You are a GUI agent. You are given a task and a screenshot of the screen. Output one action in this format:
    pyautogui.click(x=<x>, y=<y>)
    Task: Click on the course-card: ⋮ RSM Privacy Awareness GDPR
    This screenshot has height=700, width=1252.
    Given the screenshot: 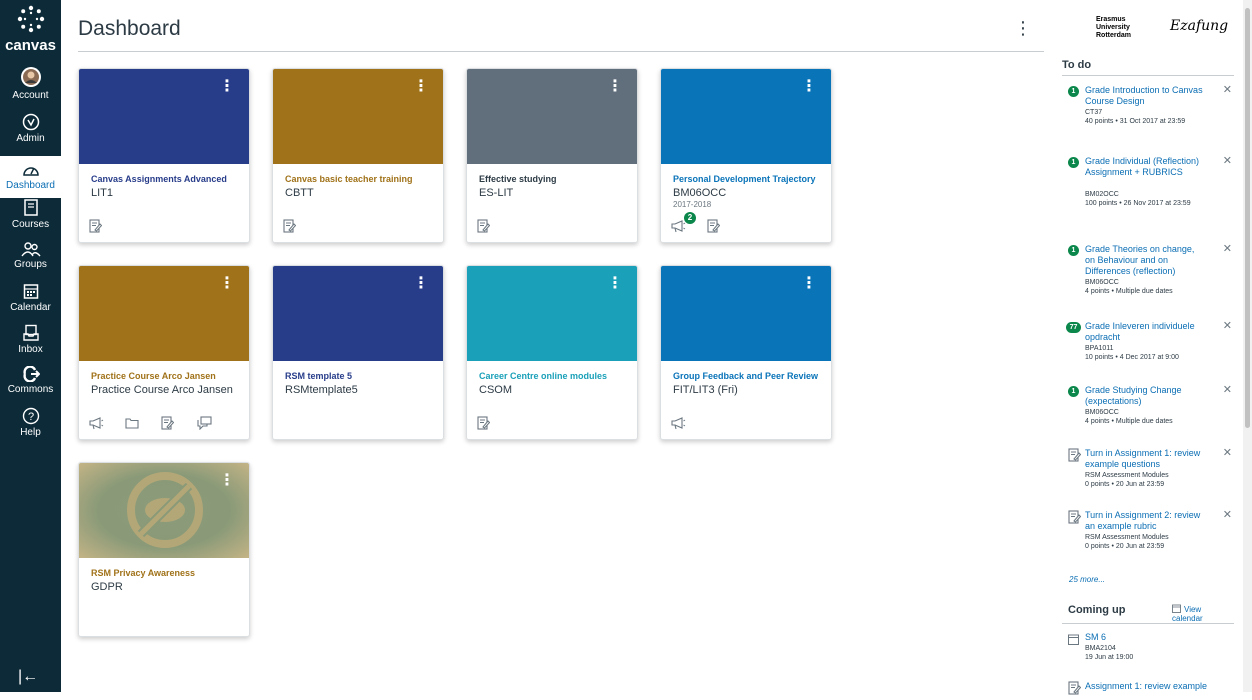 What is the action you would take?
    pyautogui.click(x=164, y=549)
    